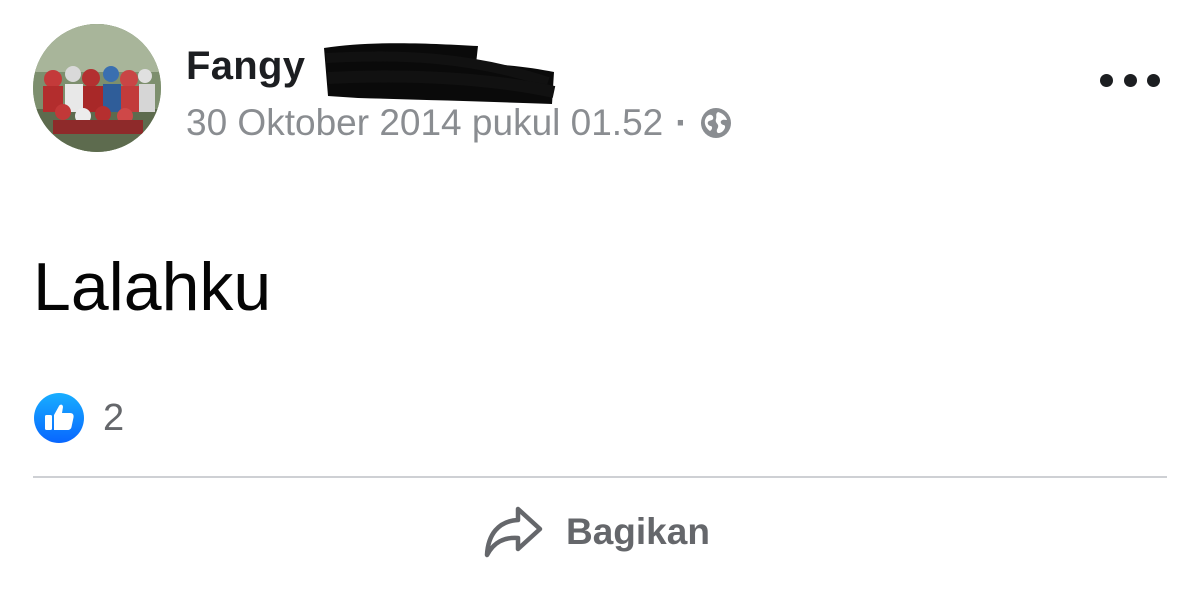 This screenshot has height=589, width=1200. I want to click on more-options-button, so click(1130, 80).